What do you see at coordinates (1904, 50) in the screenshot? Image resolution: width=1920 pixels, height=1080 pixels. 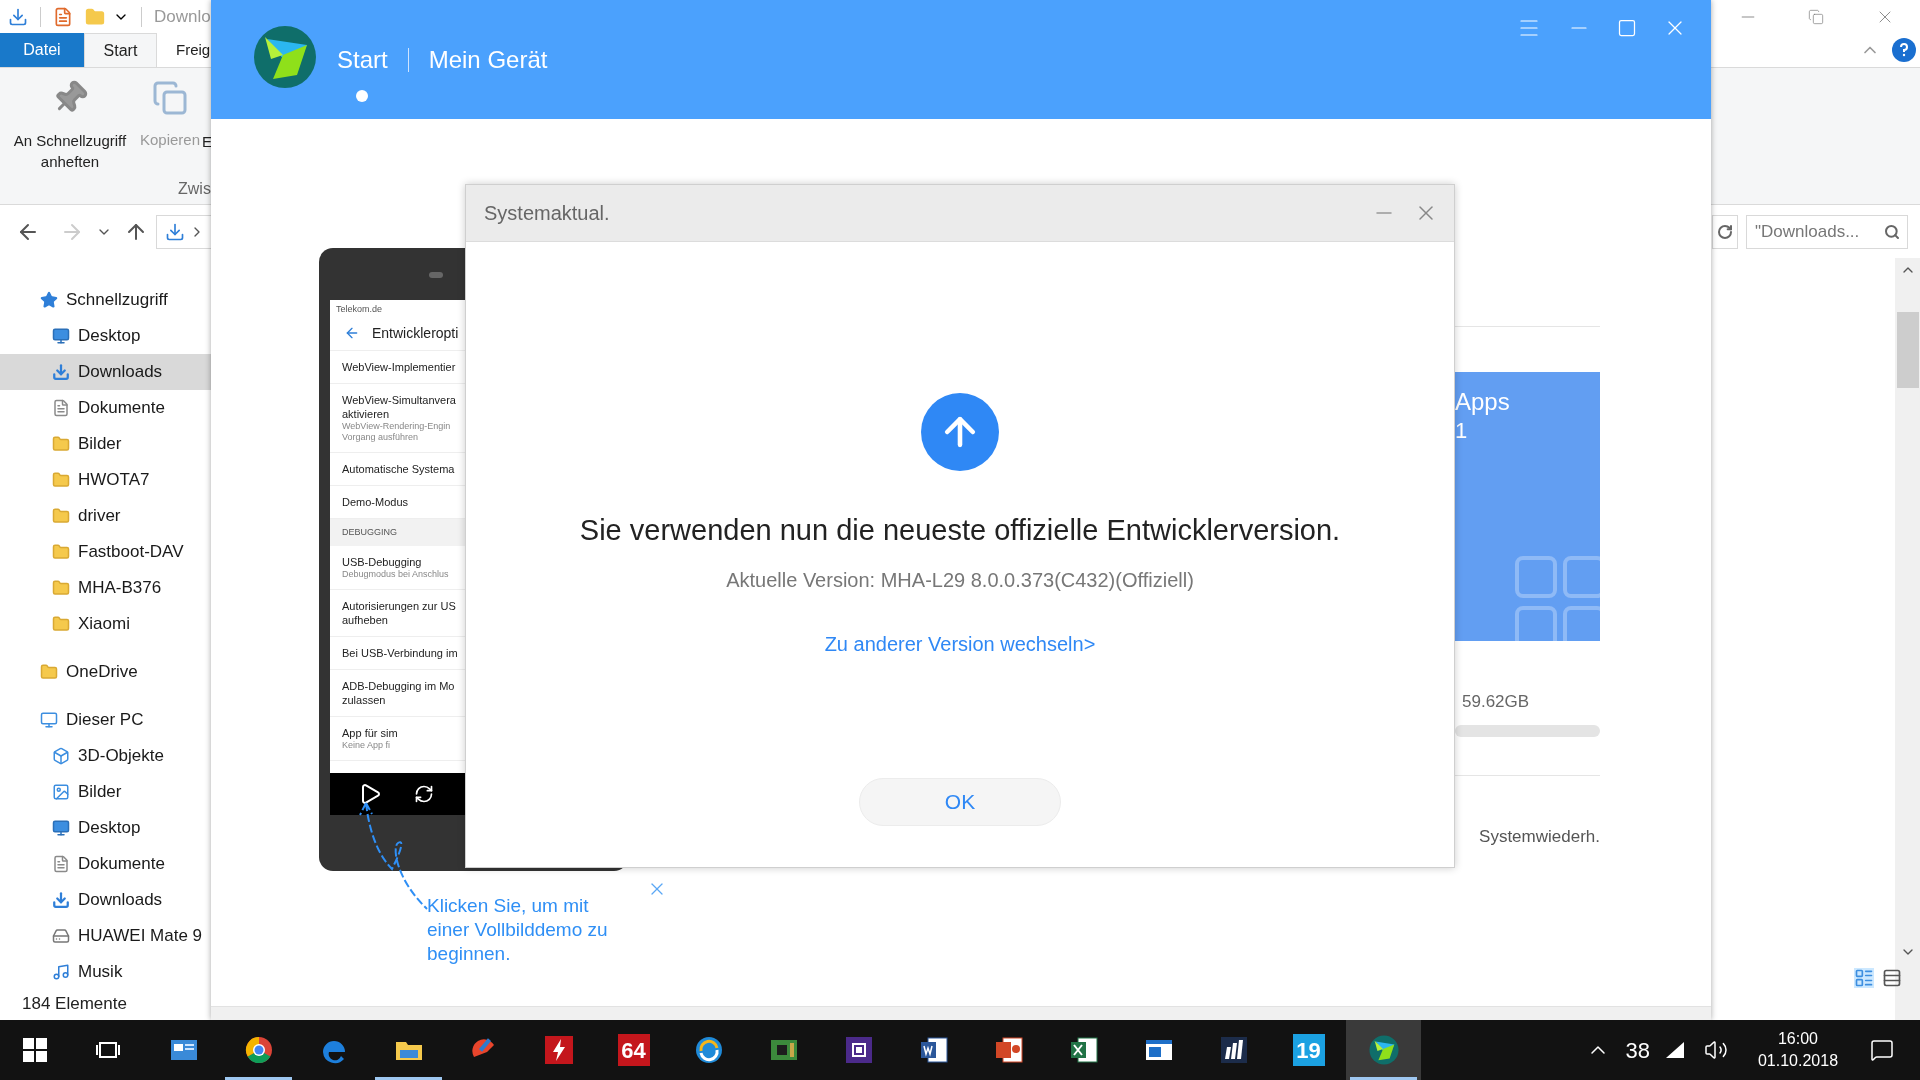 I see `help-icon` at bounding box center [1904, 50].